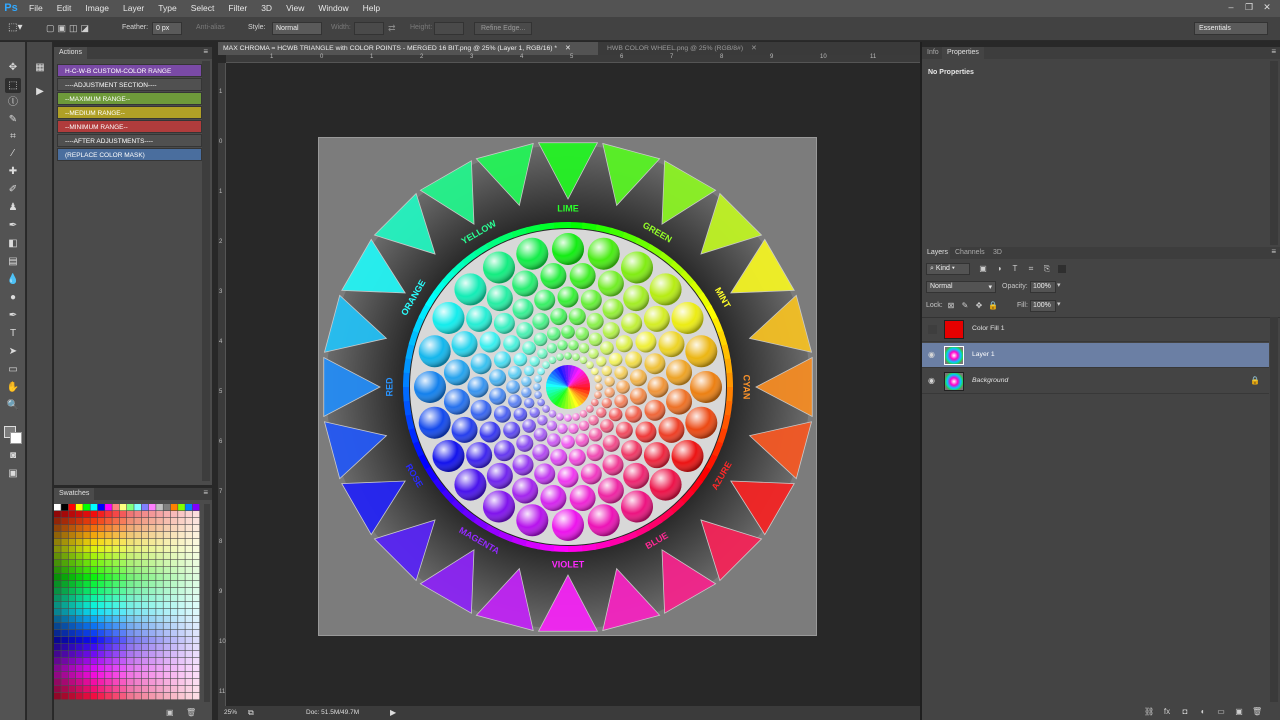 The image size is (1280, 720). I want to click on menu-image: Image, so click(97, 8).